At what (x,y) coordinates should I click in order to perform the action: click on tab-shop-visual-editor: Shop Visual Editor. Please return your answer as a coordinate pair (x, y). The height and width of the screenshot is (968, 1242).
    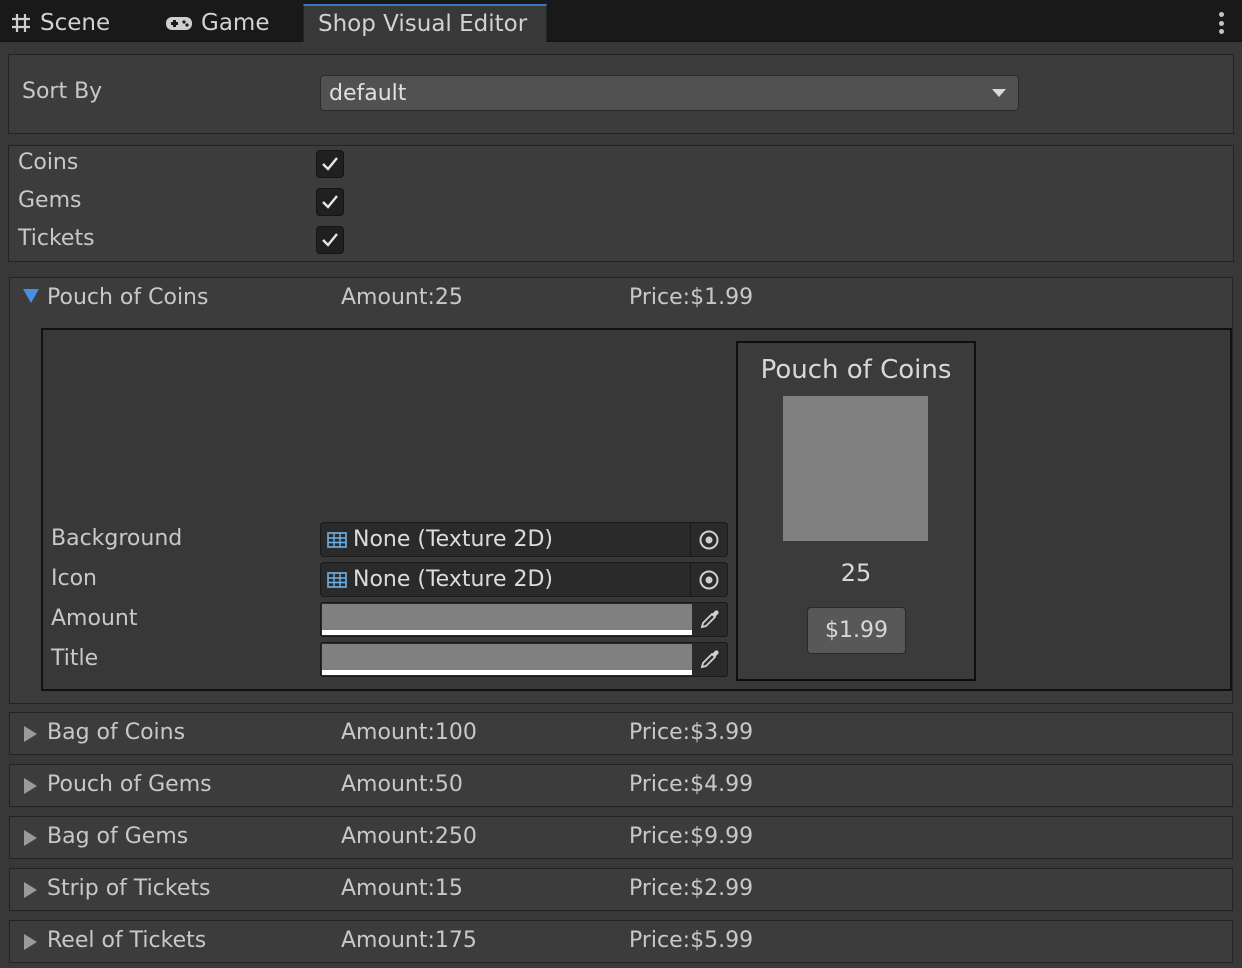
    Looking at the image, I should click on (425, 23).